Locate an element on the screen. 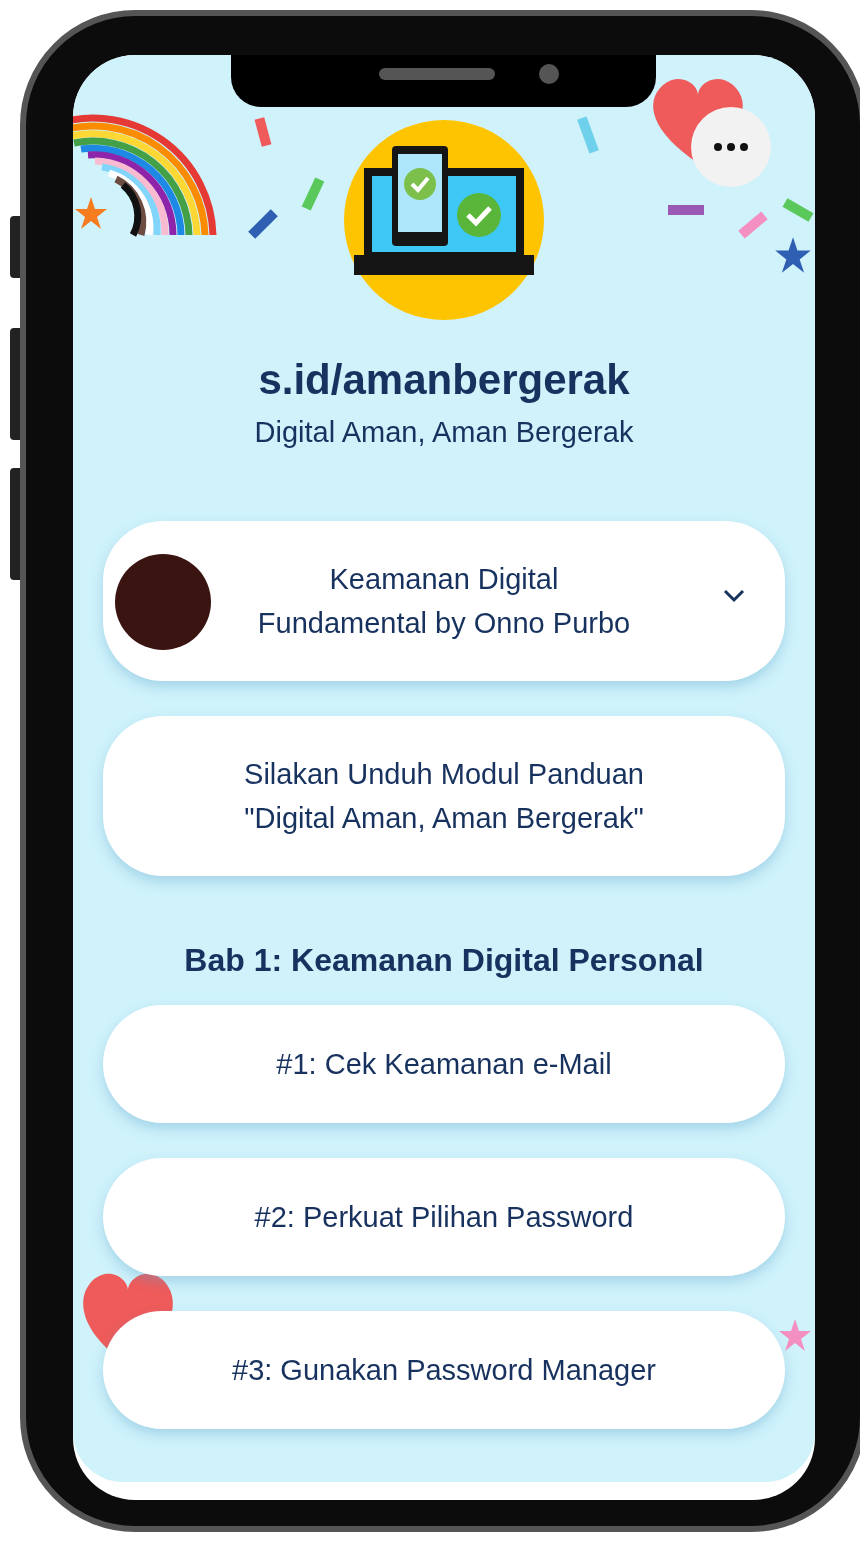 The height and width of the screenshot is (1541, 860). link-button: #1: Cek Keamanan e-Mail is located at coordinates (444, 1064).